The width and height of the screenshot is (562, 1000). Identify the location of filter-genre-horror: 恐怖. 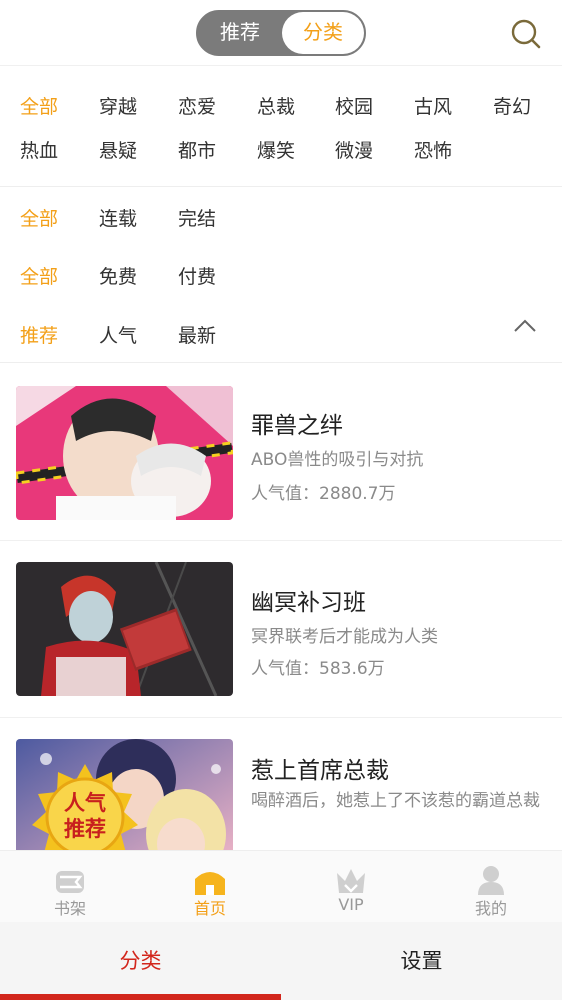
(433, 149).